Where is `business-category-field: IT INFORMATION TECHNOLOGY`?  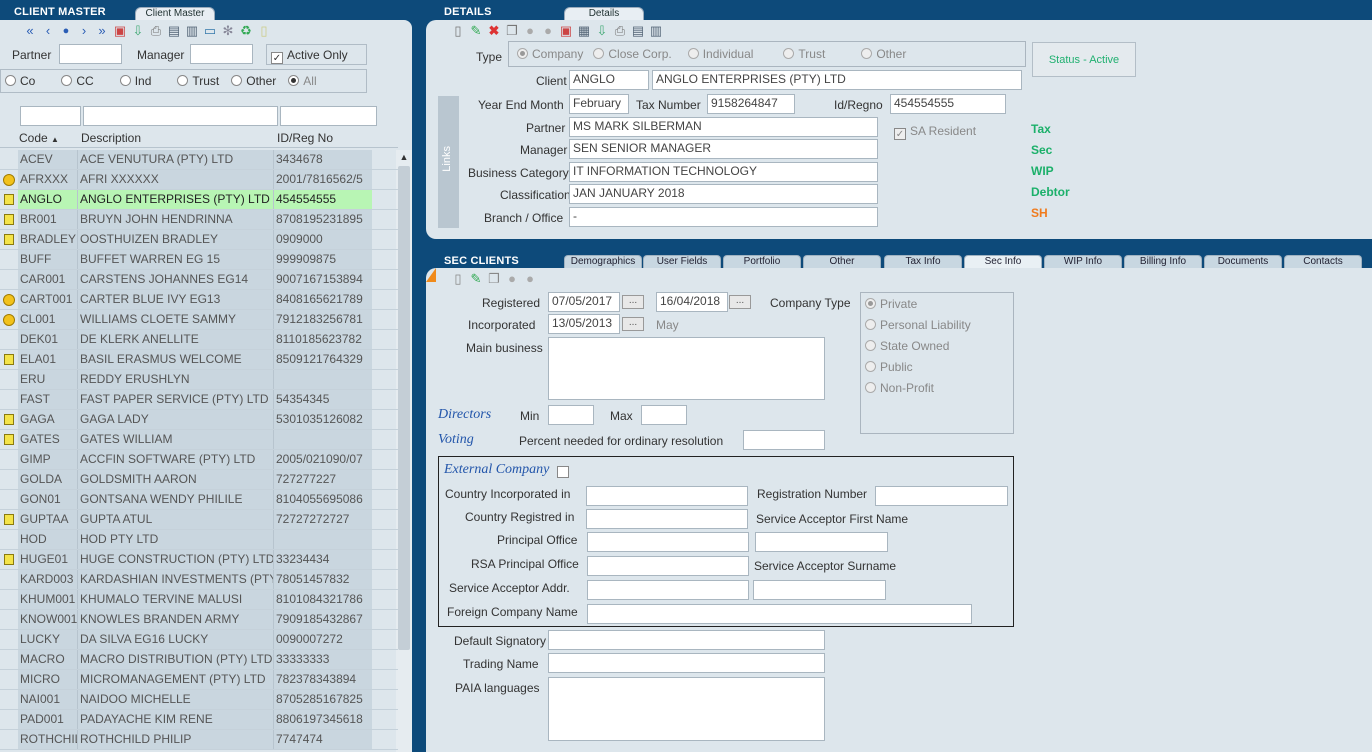 business-category-field: IT INFORMATION TECHNOLOGY is located at coordinates (723, 172).